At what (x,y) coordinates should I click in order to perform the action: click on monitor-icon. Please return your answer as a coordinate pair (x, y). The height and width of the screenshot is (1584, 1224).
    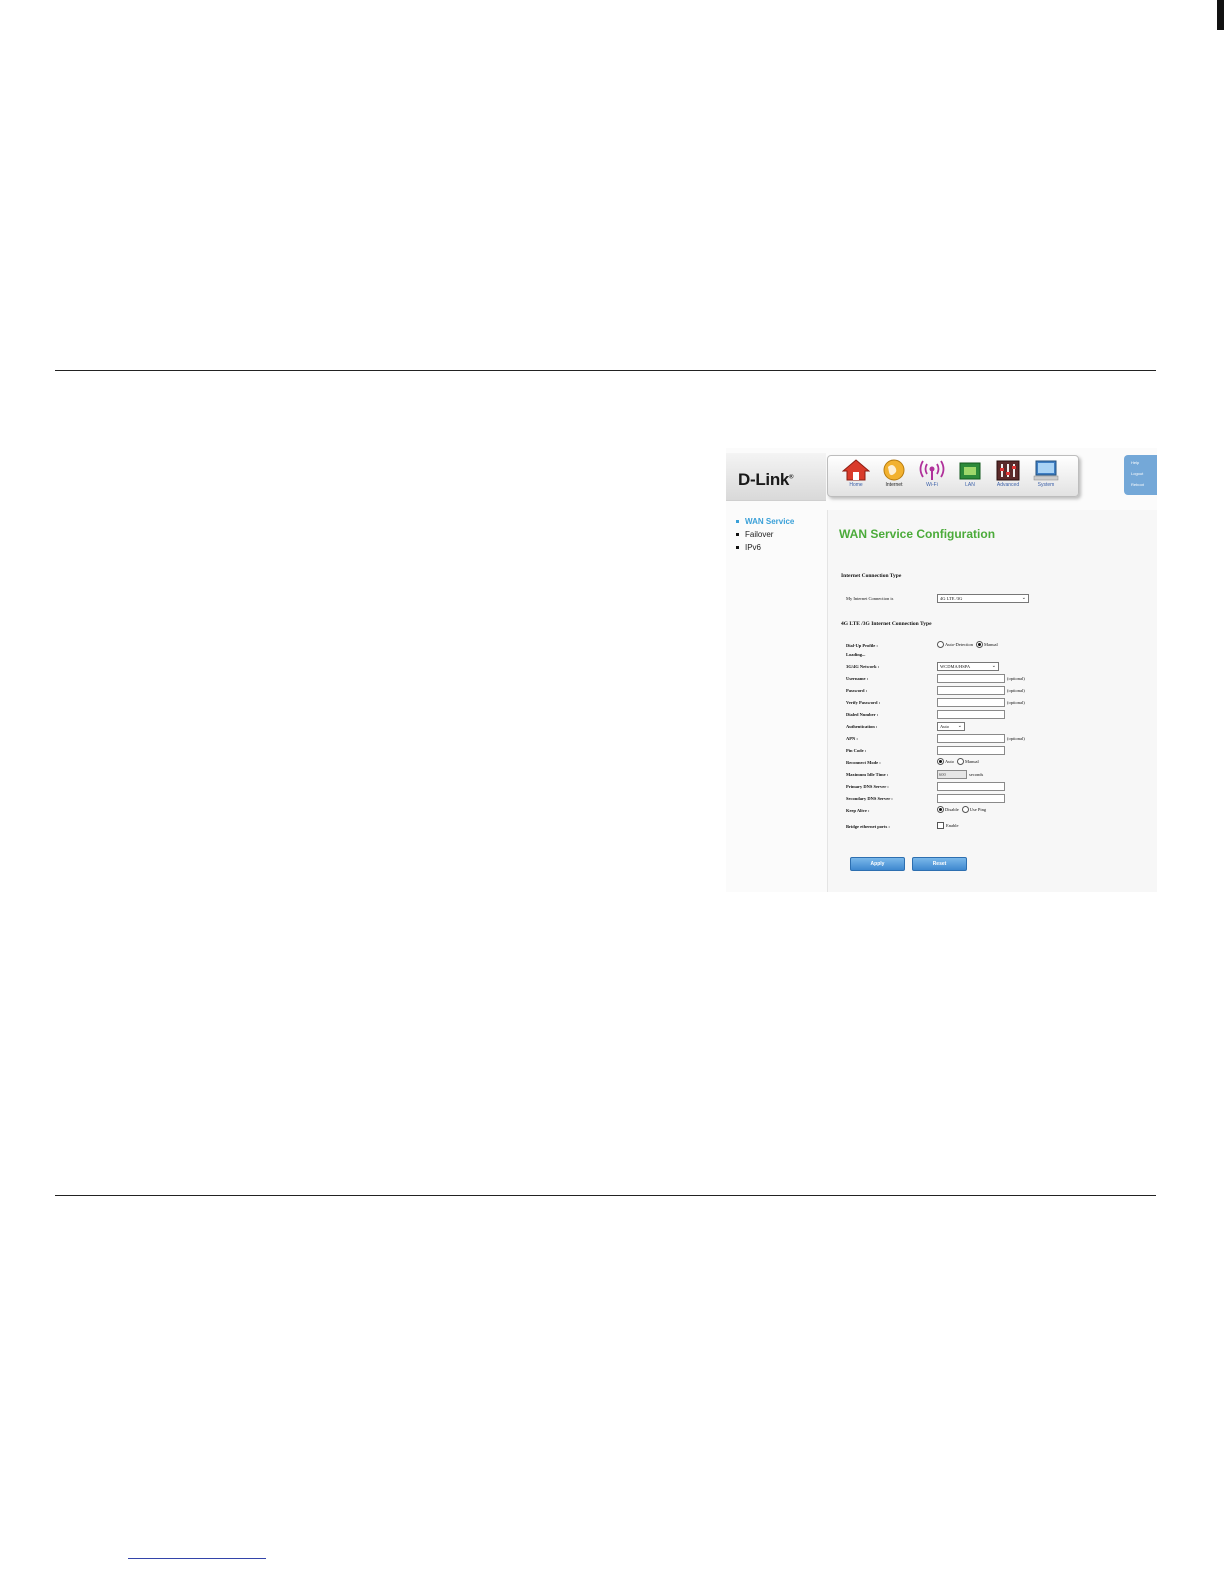
    Looking at the image, I should click on (1046, 470).